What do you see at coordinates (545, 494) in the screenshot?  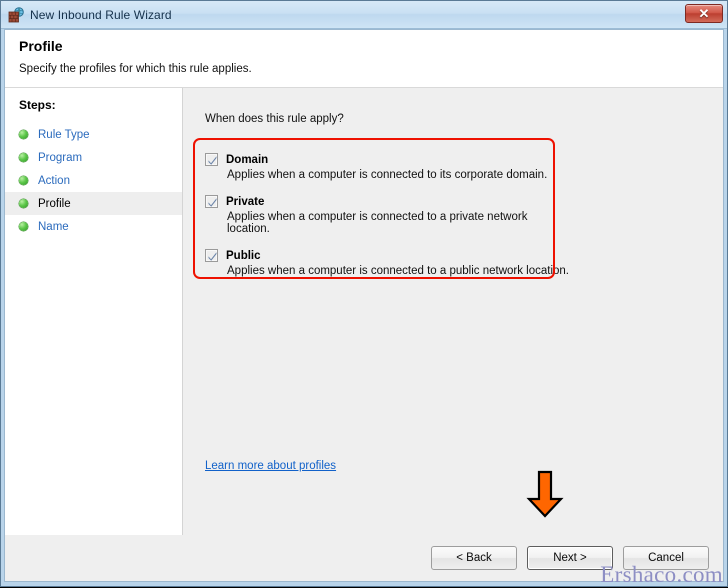 I see `annotation-arrow-down-icon` at bounding box center [545, 494].